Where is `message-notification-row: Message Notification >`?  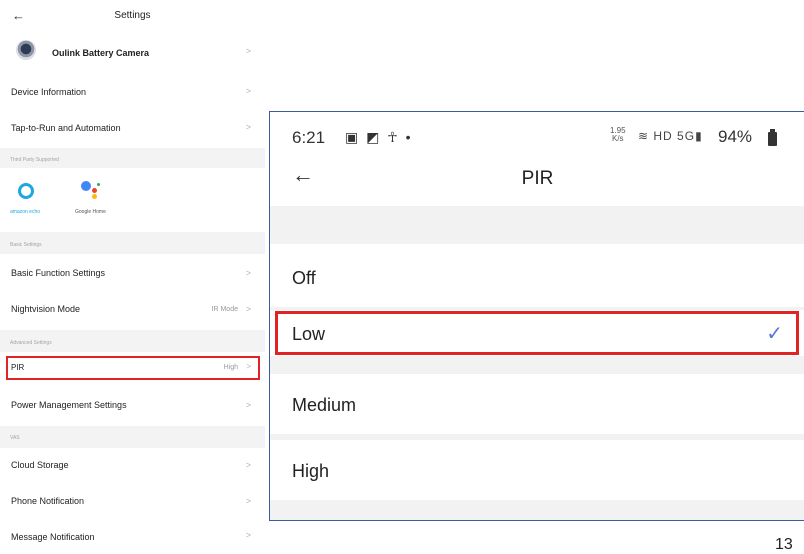
message-notification-row: Message Notification > is located at coordinates (132, 537).